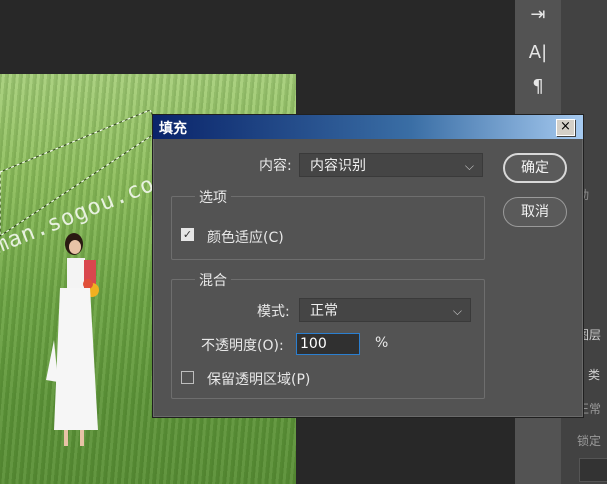 Image resolution: width=607 pixels, height=484 pixels. What do you see at coordinates (593, 470) in the screenshot?
I see `layer-thumbnail` at bounding box center [593, 470].